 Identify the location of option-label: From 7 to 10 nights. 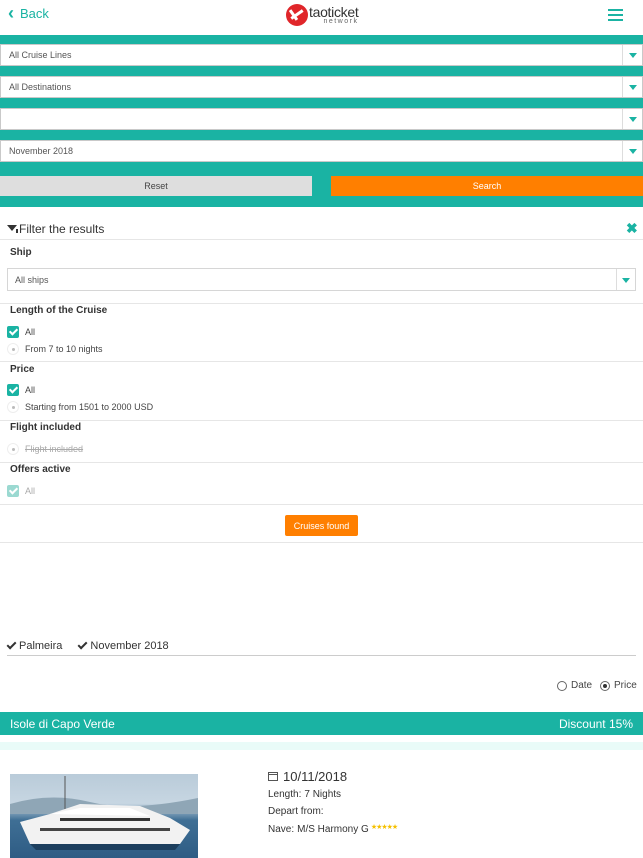
(64, 349).